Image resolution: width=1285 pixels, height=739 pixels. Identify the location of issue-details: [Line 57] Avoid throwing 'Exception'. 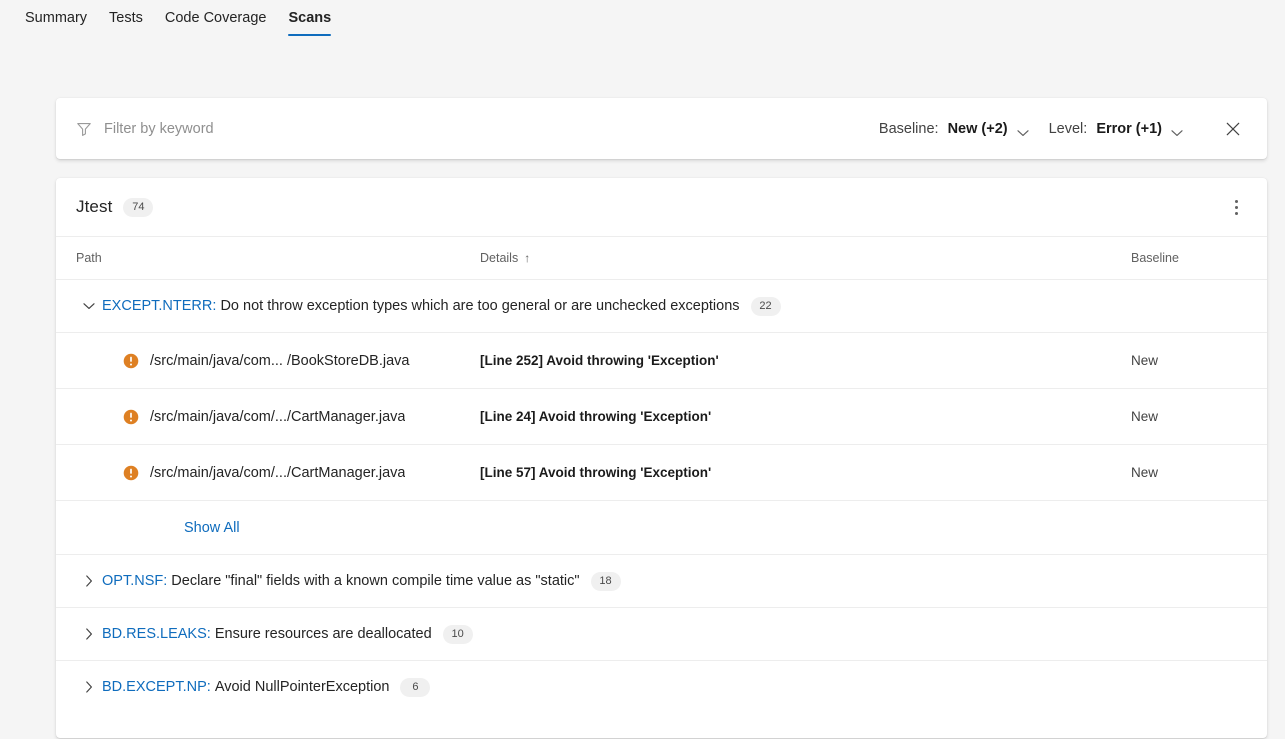
(596, 472).